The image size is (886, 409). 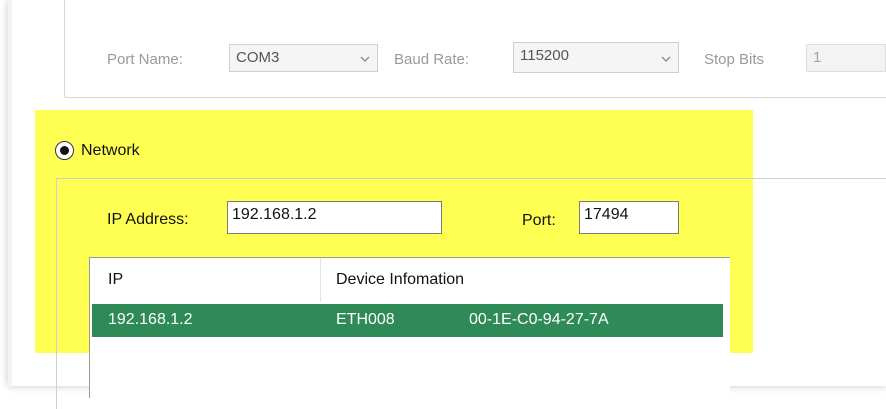 What do you see at coordinates (110, 150) in the screenshot?
I see `network-label: Network` at bounding box center [110, 150].